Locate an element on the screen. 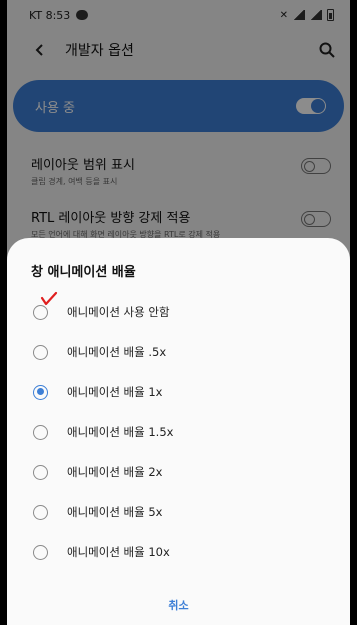 The width and height of the screenshot is (357, 625). option-label: 애니메이션 배율 5x is located at coordinates (115, 512).